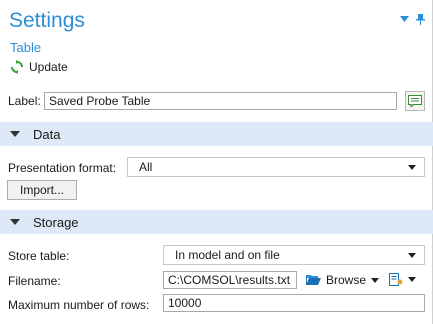 The width and height of the screenshot is (433, 324). Describe the element at coordinates (220, 101) in the screenshot. I see `label-input: Saved Probe Table` at that location.